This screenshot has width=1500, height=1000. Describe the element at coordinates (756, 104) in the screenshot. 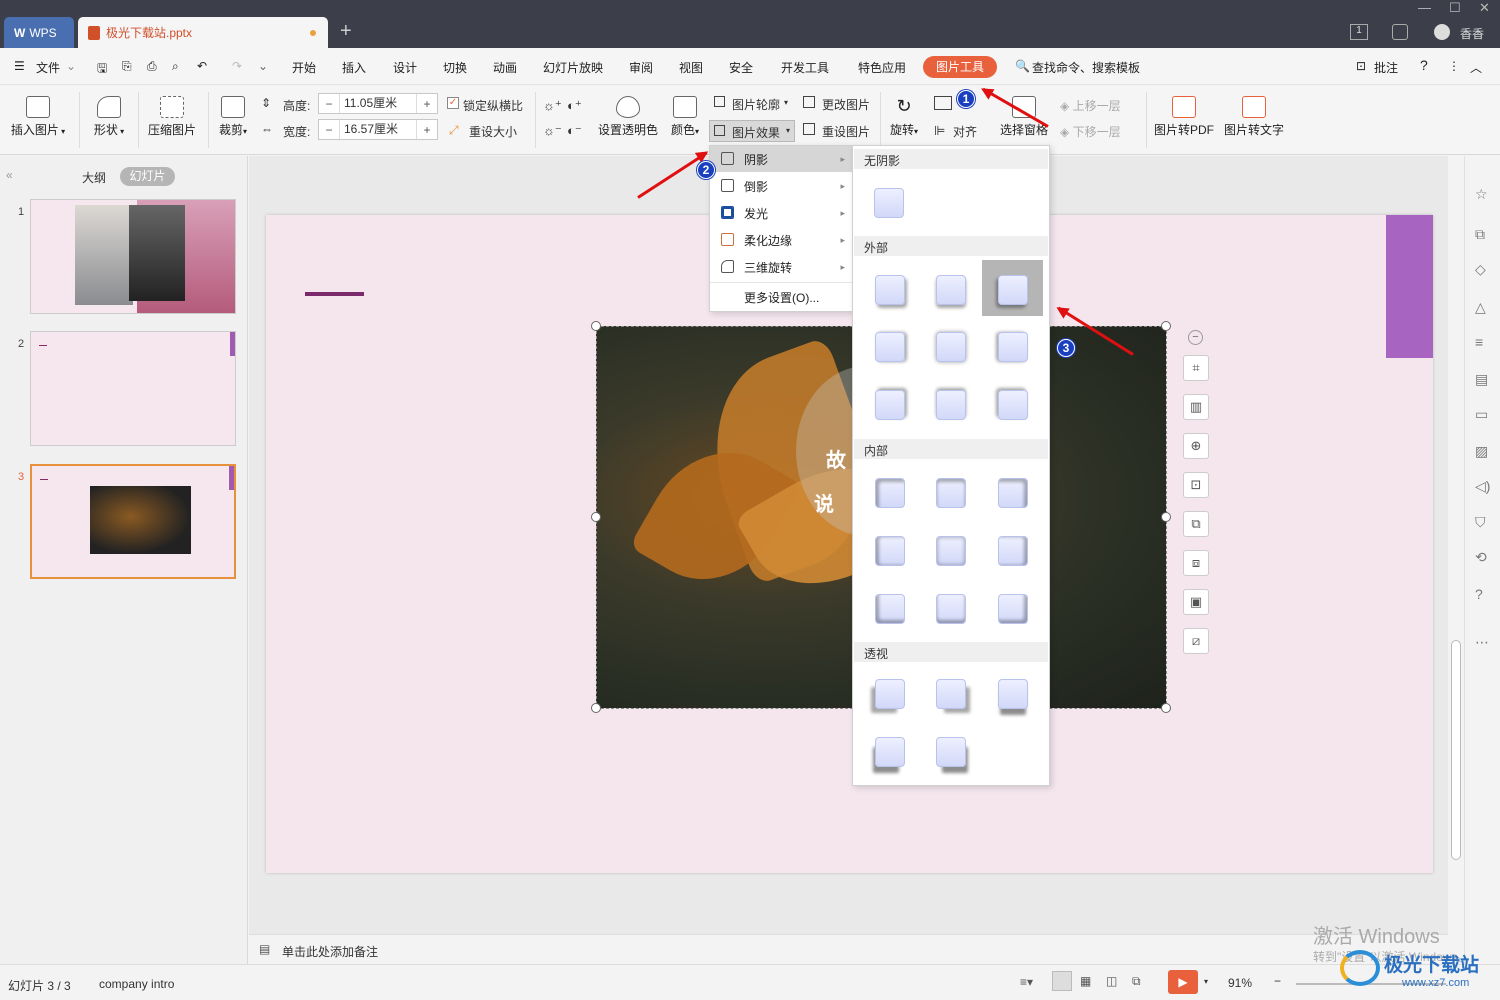

I see `picture-outline-button: 图片轮廓` at that location.